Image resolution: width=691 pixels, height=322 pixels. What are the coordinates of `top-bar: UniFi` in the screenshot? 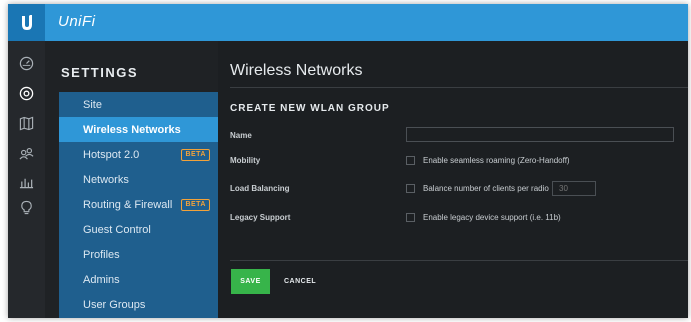 It's located at (348, 22).